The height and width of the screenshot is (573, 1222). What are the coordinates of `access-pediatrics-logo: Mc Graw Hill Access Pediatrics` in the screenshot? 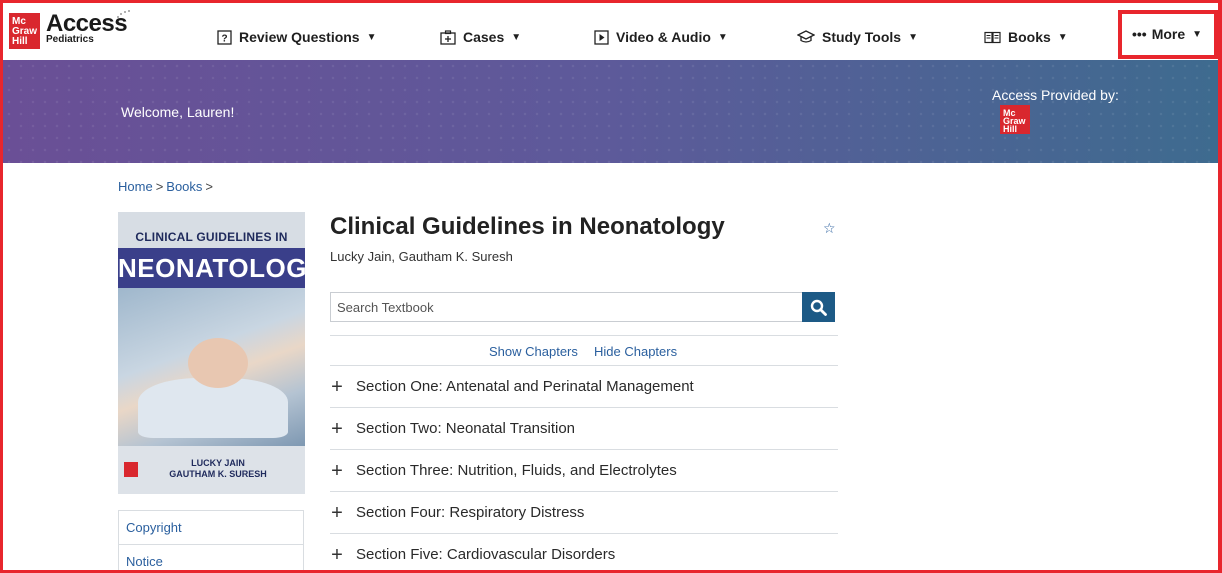 It's located at (69, 29).